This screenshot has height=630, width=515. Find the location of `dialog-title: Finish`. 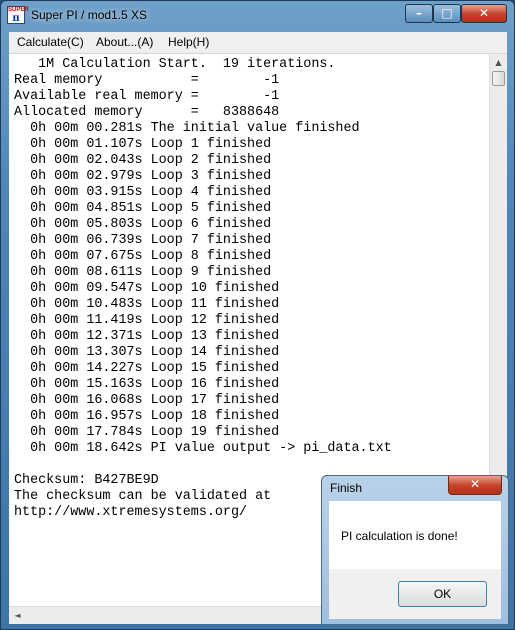

dialog-title: Finish is located at coordinates (346, 488).